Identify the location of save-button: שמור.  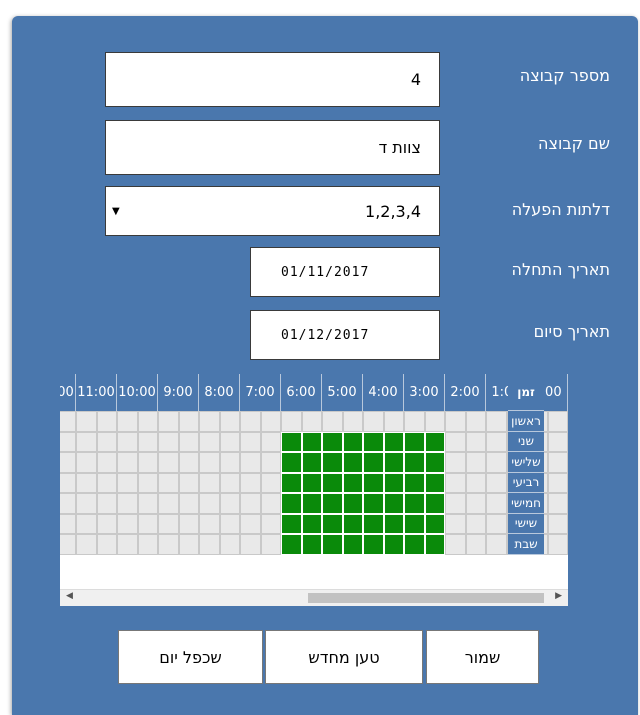
(482, 657).